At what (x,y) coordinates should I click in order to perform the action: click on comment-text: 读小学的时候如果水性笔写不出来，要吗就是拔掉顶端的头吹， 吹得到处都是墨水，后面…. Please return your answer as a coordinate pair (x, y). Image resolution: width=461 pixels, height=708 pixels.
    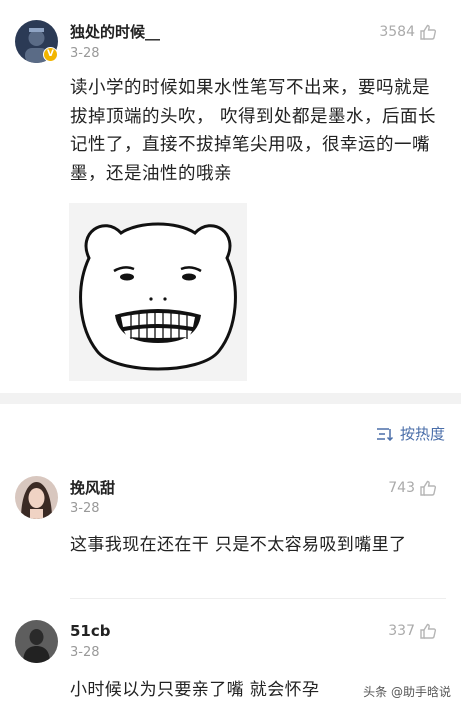
    Looking at the image, I should click on (253, 131).